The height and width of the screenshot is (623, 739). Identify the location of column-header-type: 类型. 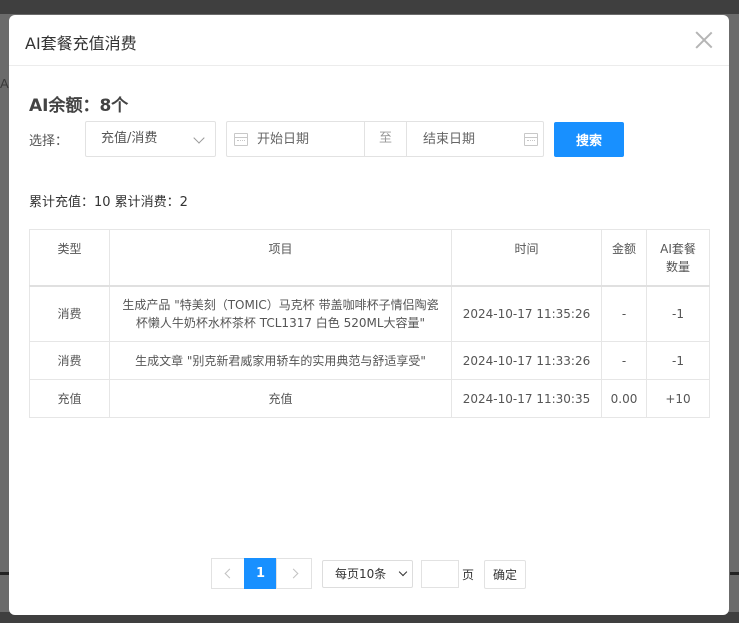
(69, 257).